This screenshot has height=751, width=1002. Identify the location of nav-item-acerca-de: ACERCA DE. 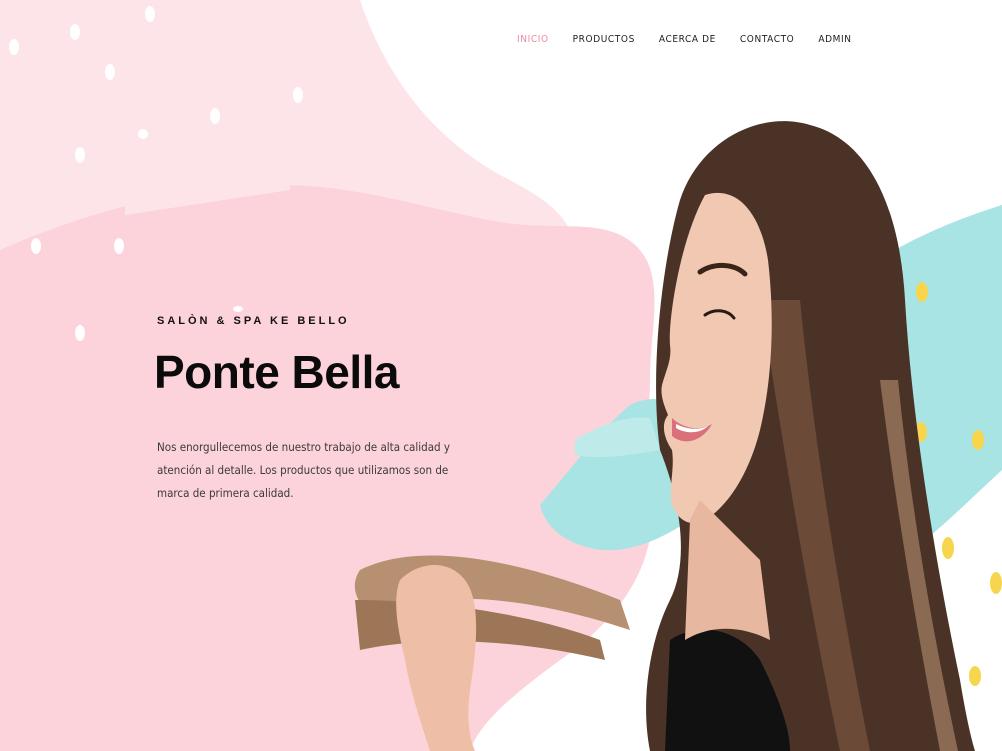
(687, 42).